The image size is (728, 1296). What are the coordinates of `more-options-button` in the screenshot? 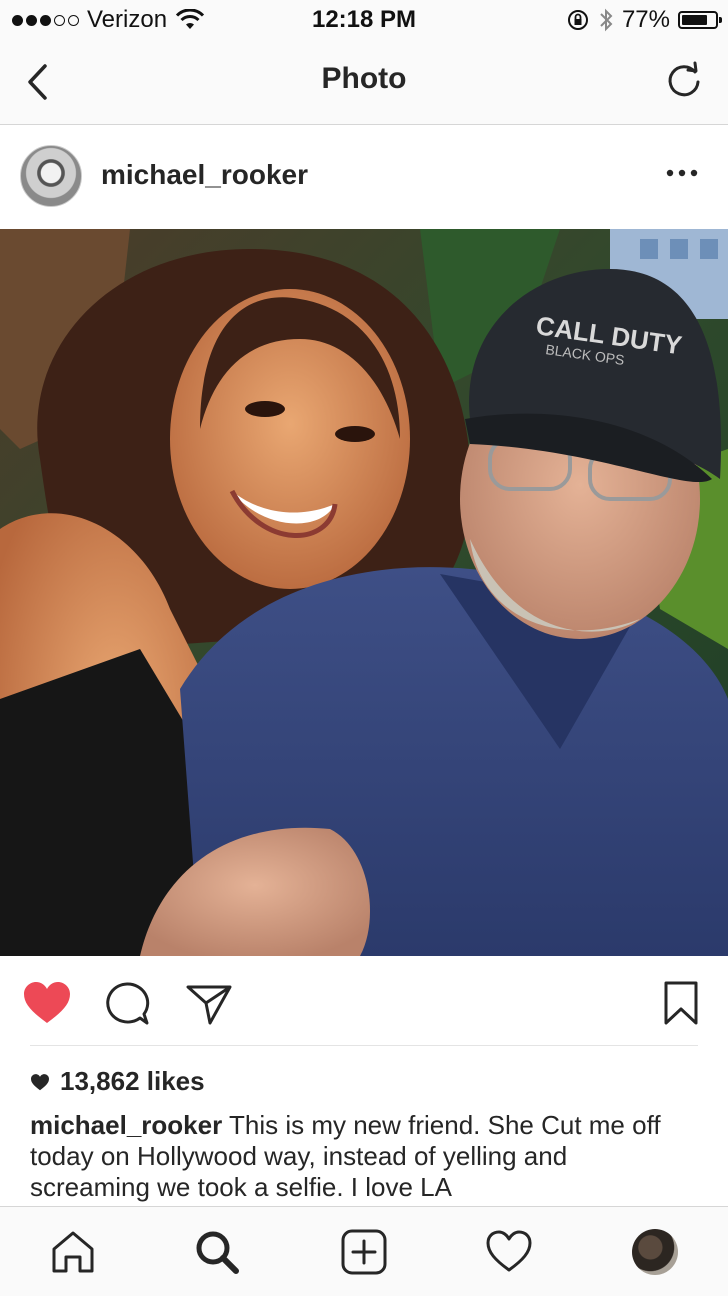 It's located at (682, 173).